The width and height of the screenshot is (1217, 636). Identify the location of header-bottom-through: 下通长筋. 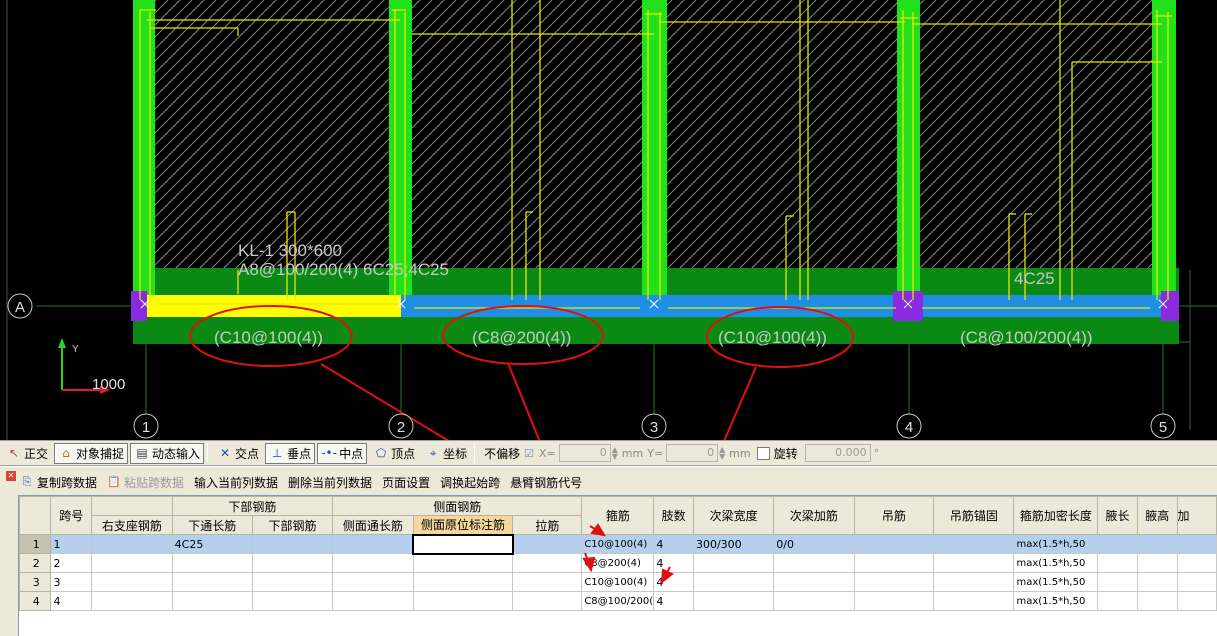
(212, 525).